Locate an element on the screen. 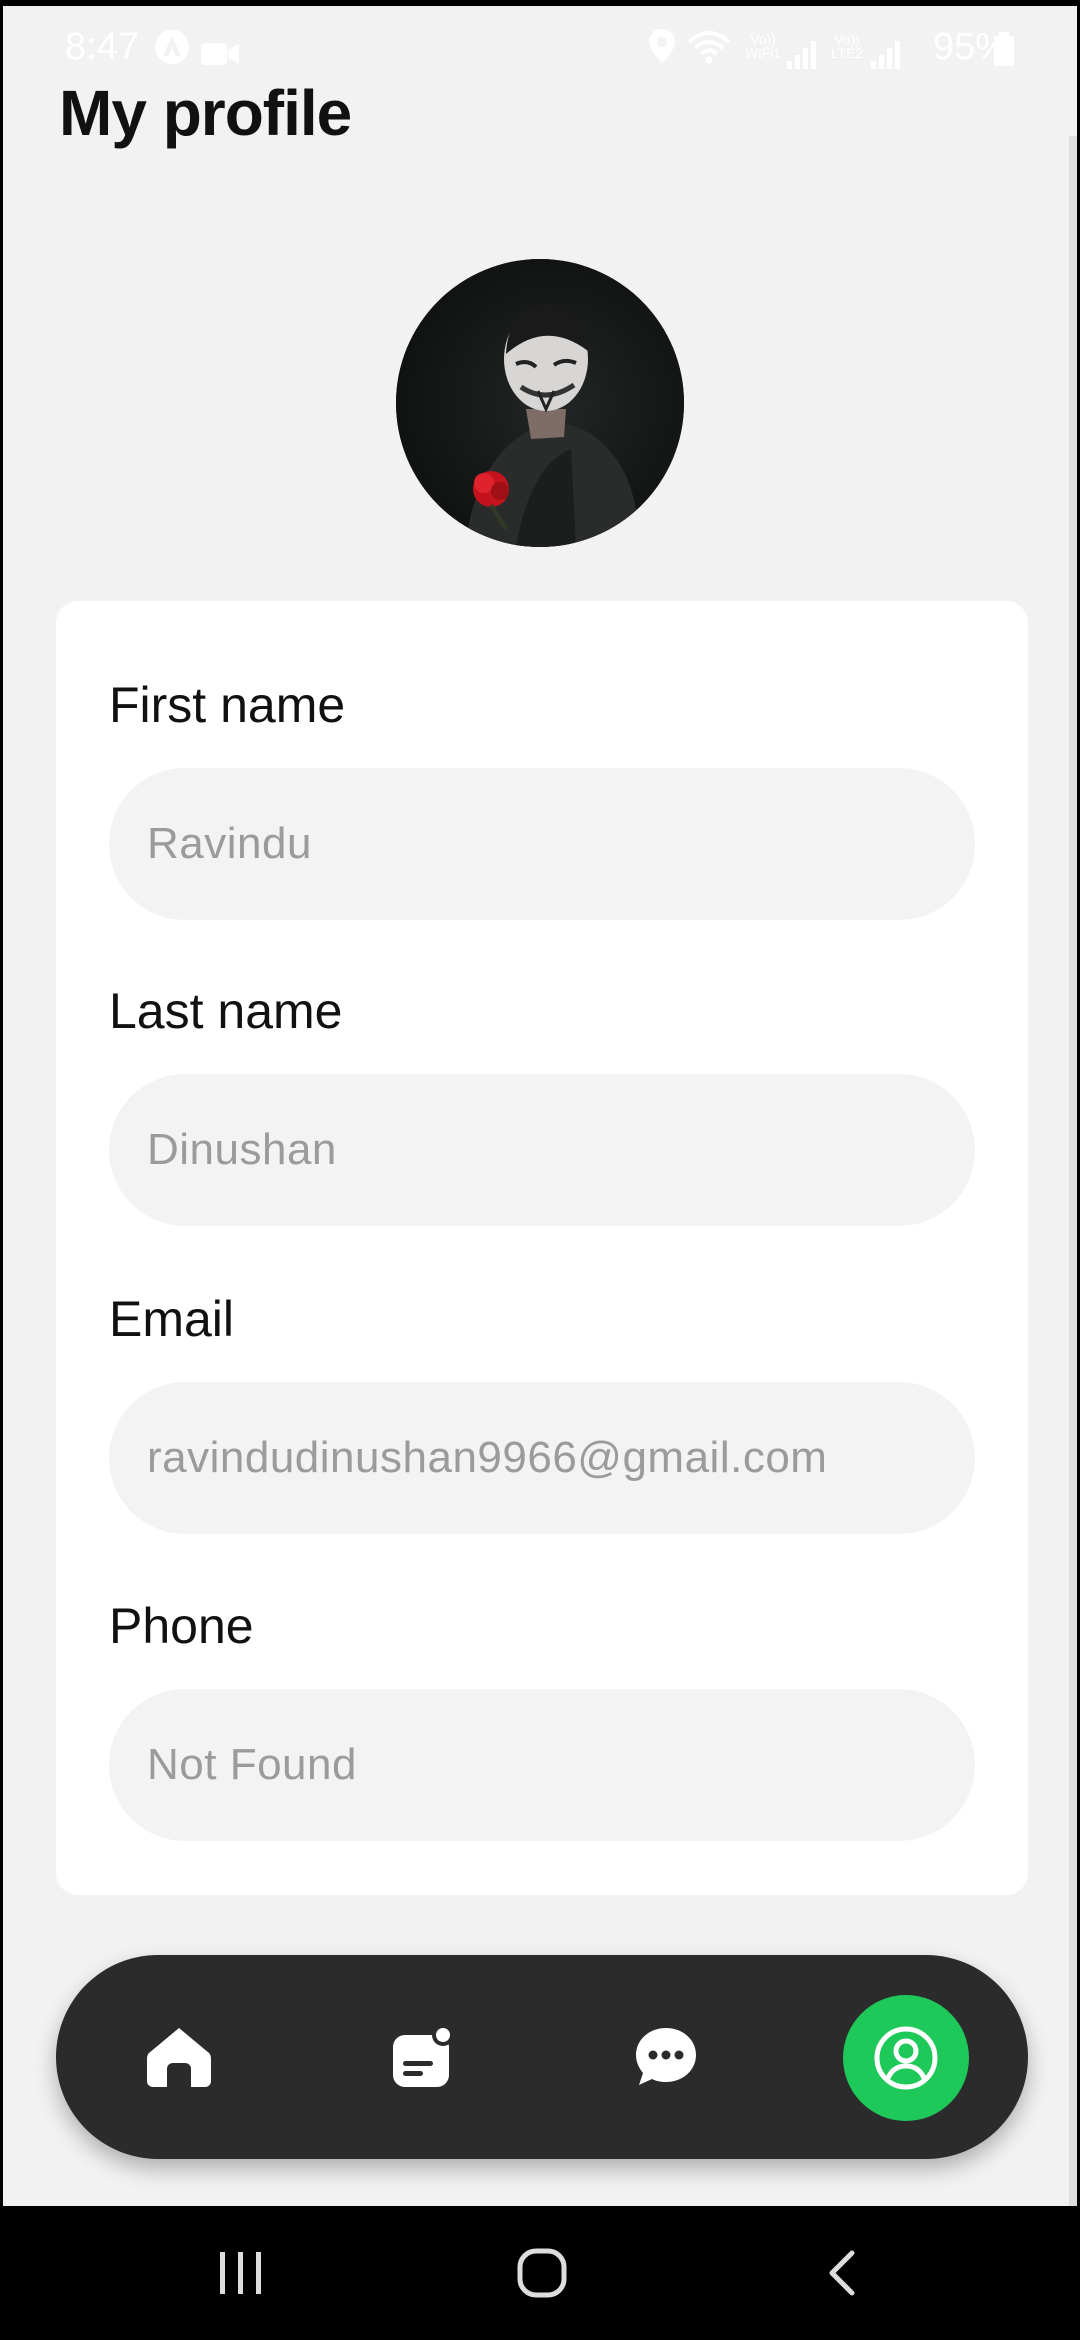 The image size is (1080, 2340). nav-home-button is located at coordinates (179, 2057).